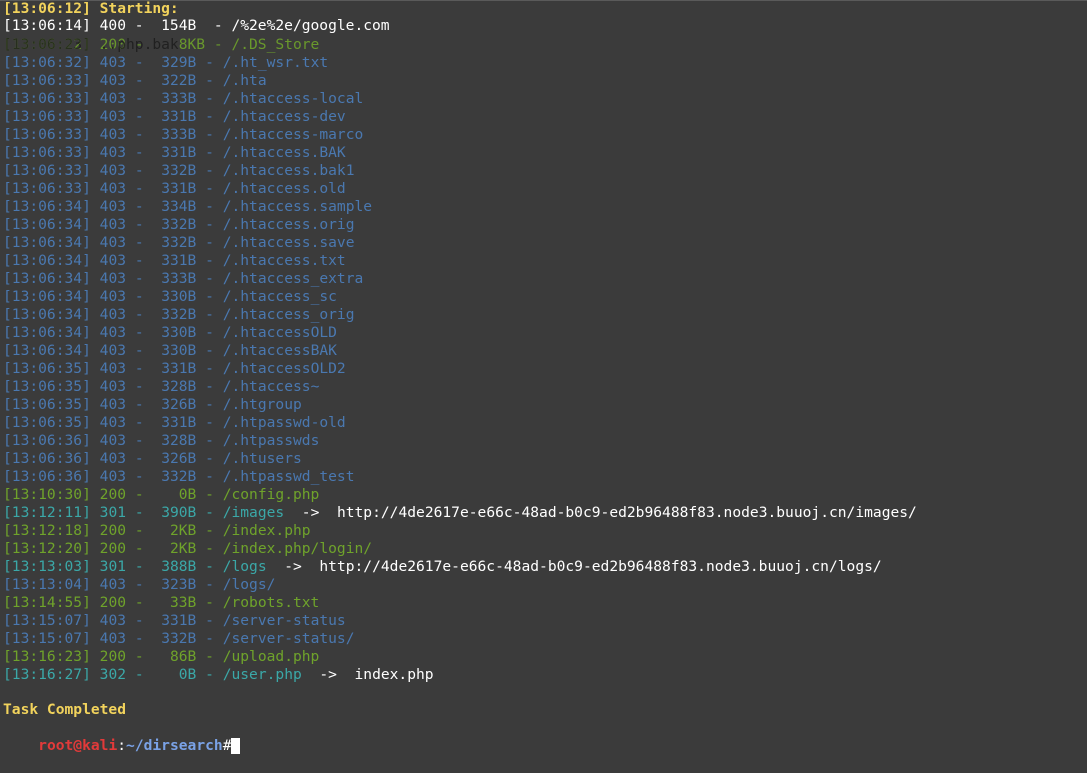 The height and width of the screenshot is (773, 1087). I want to click on row-path: /logs, so click(244, 566).